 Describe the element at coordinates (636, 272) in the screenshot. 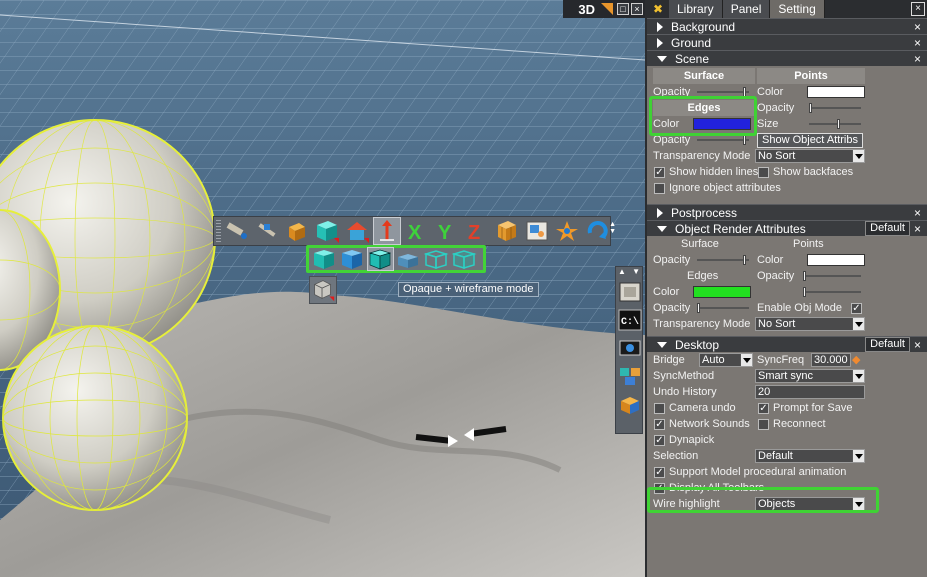

I see `scroll-down-icon: ▼` at that location.